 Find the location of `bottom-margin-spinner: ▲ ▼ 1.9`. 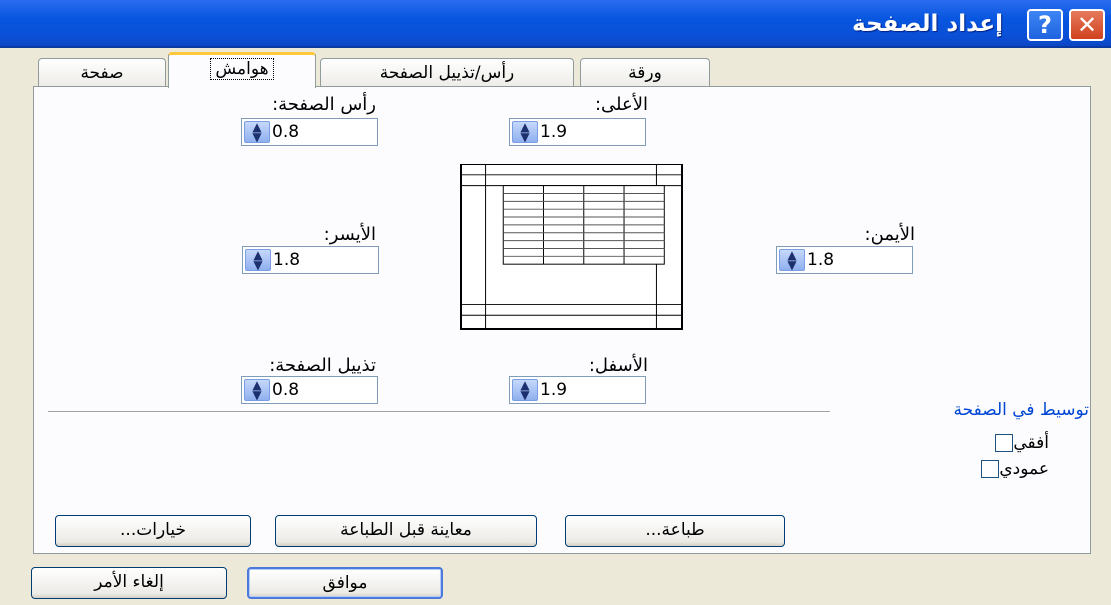

bottom-margin-spinner: ▲ ▼ 1.9 is located at coordinates (577, 390).